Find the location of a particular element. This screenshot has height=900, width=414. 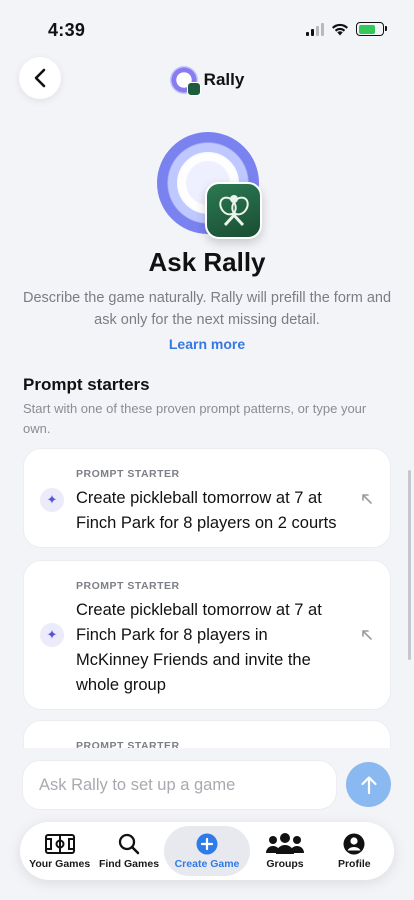

person-icon is located at coordinates (354, 843).